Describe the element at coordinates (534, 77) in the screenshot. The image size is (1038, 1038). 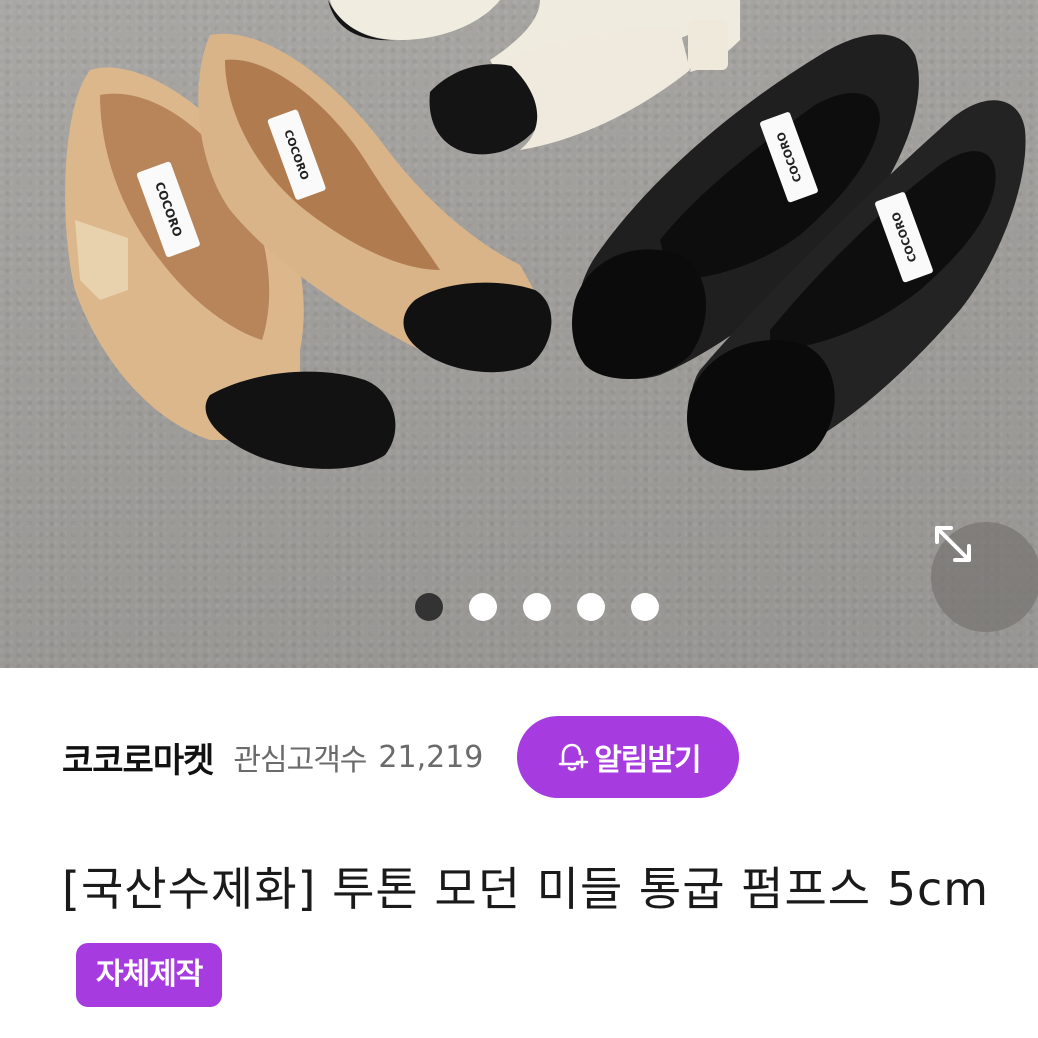
I see `cream-shoe` at that location.